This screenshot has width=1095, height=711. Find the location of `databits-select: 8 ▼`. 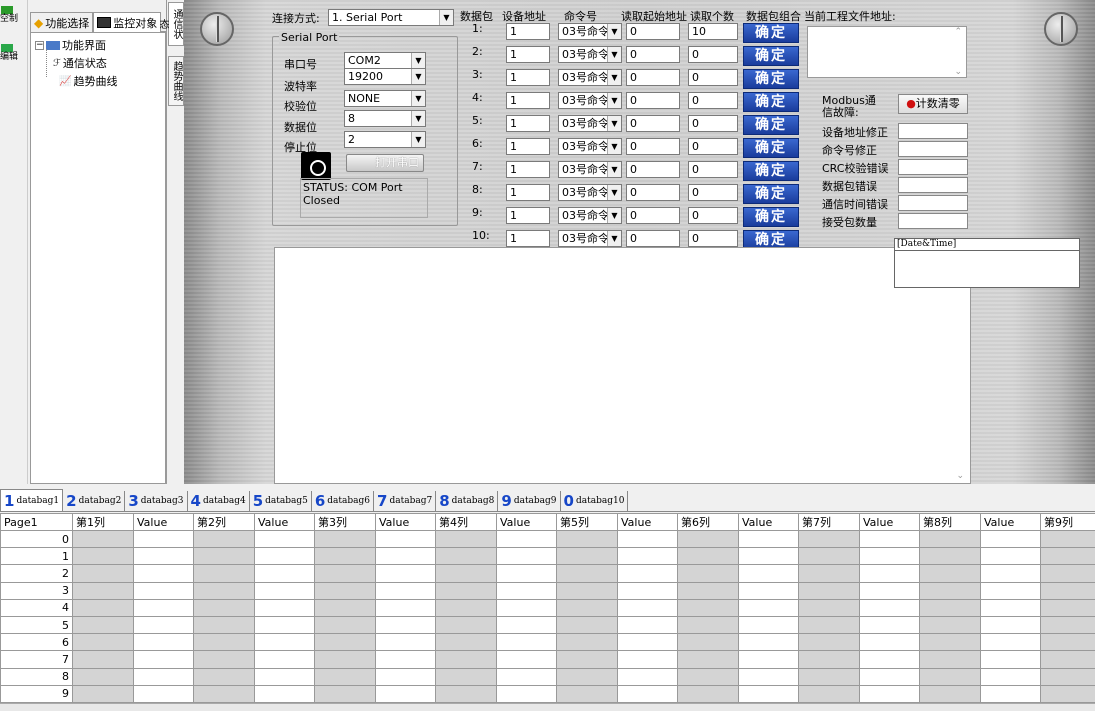

databits-select: 8 ▼ is located at coordinates (385, 118).